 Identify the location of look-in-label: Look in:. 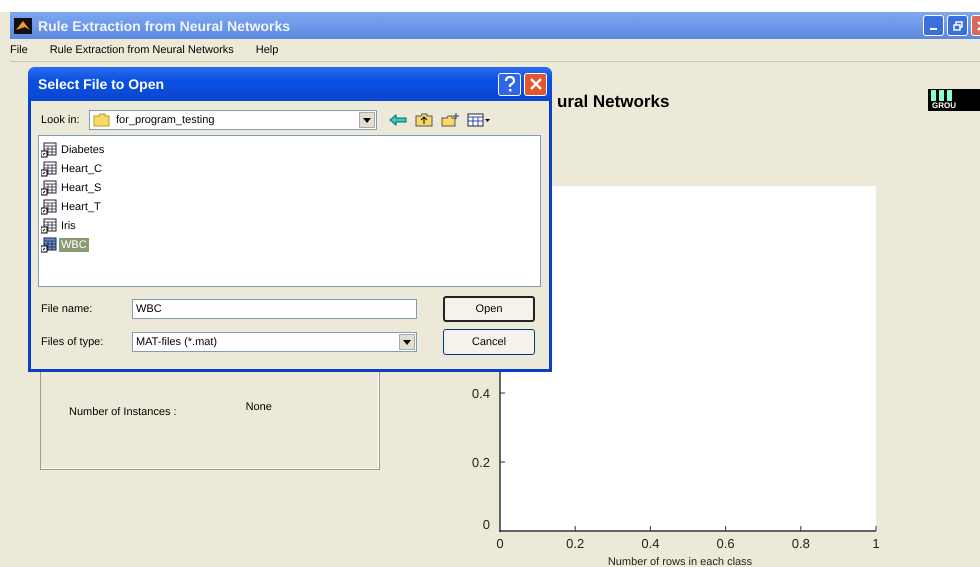
(61, 120).